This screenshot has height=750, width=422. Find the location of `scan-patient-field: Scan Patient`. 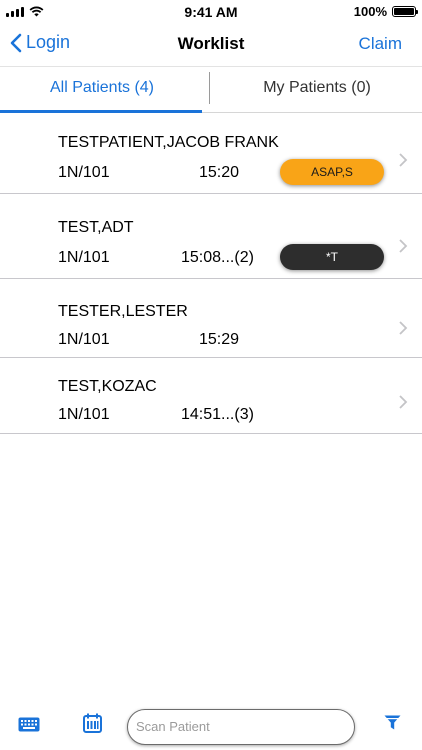

scan-patient-field: Scan Patient is located at coordinates (241, 727).